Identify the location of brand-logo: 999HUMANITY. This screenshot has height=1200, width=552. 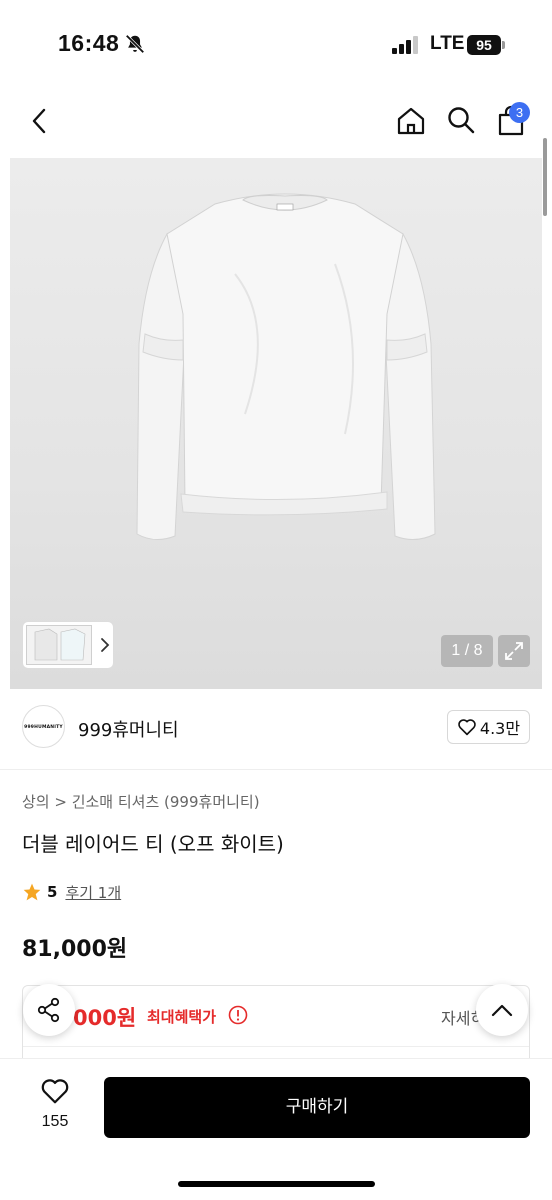
(43, 726).